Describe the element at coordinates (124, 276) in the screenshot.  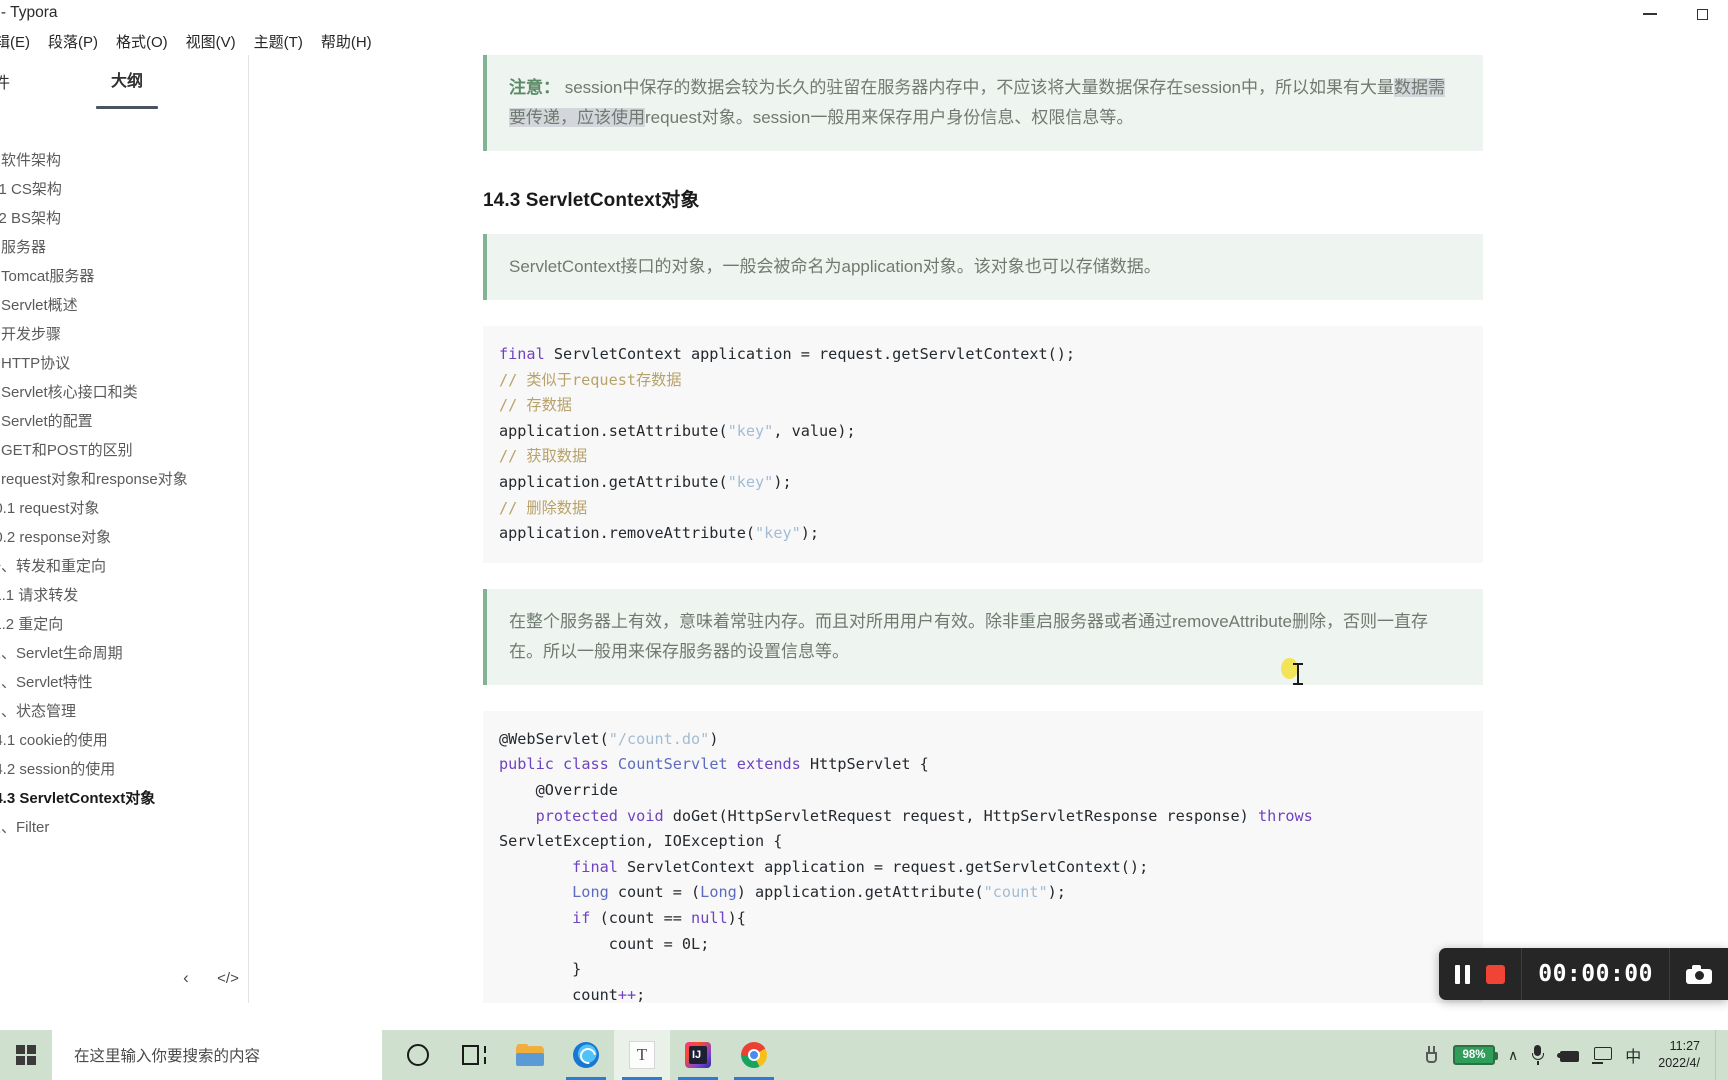
I see `outline-item: 、Tomcat服务器` at that location.